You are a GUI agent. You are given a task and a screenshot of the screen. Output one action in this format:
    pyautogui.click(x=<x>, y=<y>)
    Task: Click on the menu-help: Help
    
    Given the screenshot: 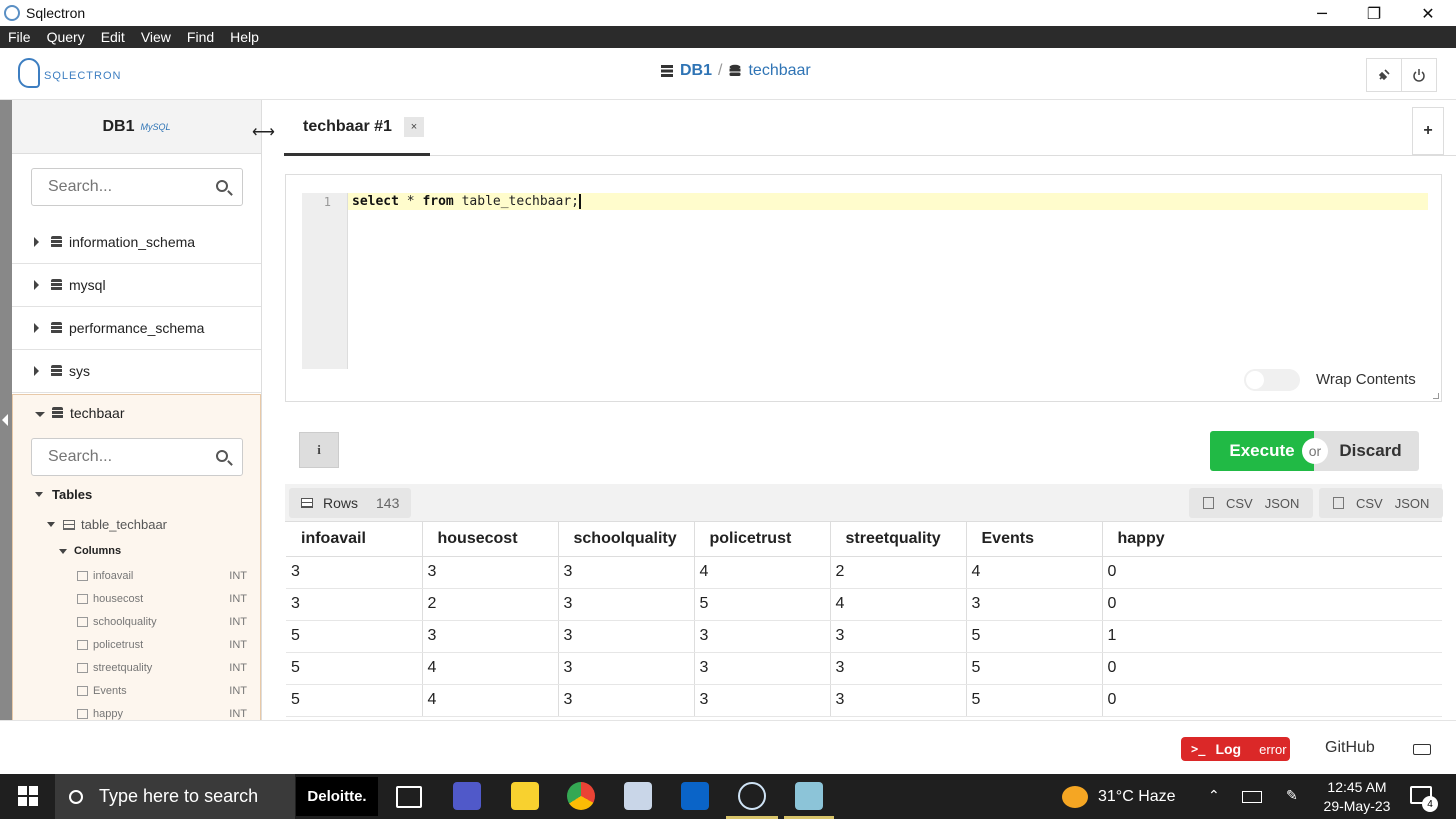 What is the action you would take?
    pyautogui.click(x=244, y=37)
    